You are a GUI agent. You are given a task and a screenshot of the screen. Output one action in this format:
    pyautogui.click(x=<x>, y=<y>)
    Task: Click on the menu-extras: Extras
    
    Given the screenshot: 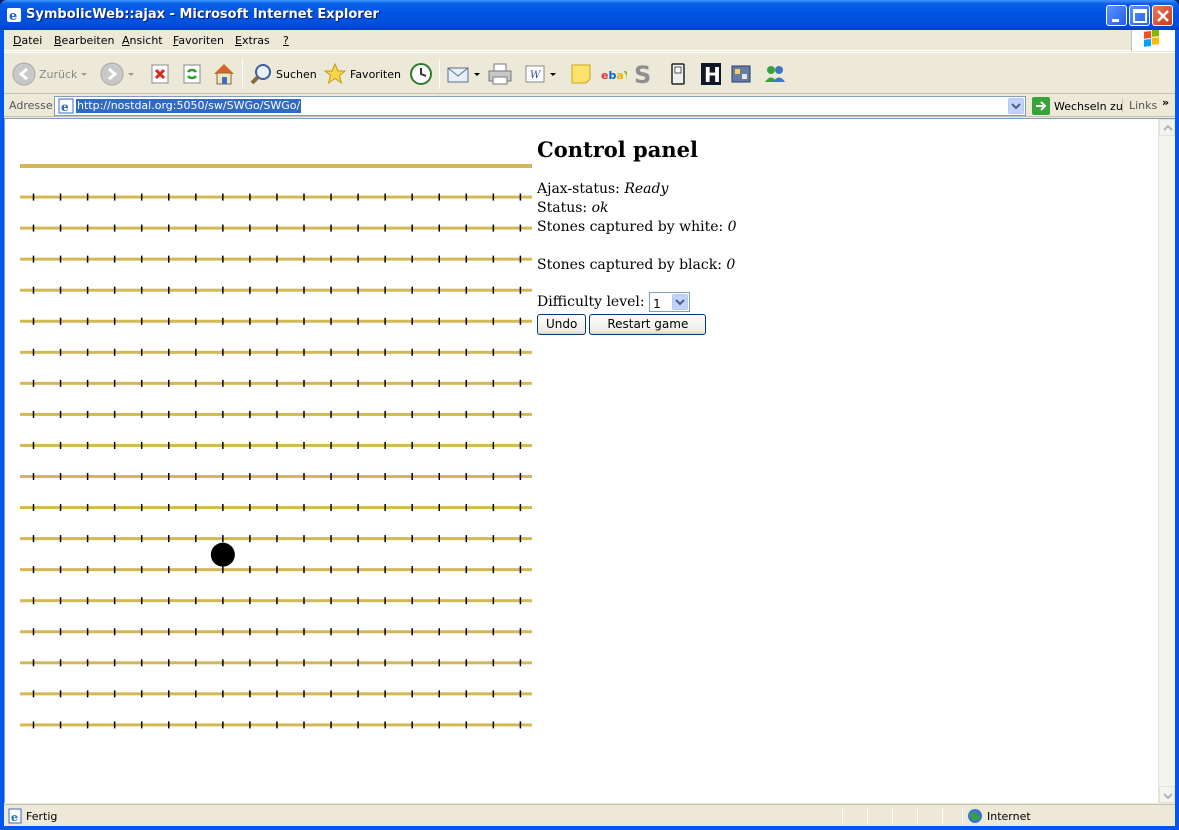 What is the action you would take?
    pyautogui.click(x=252, y=40)
    